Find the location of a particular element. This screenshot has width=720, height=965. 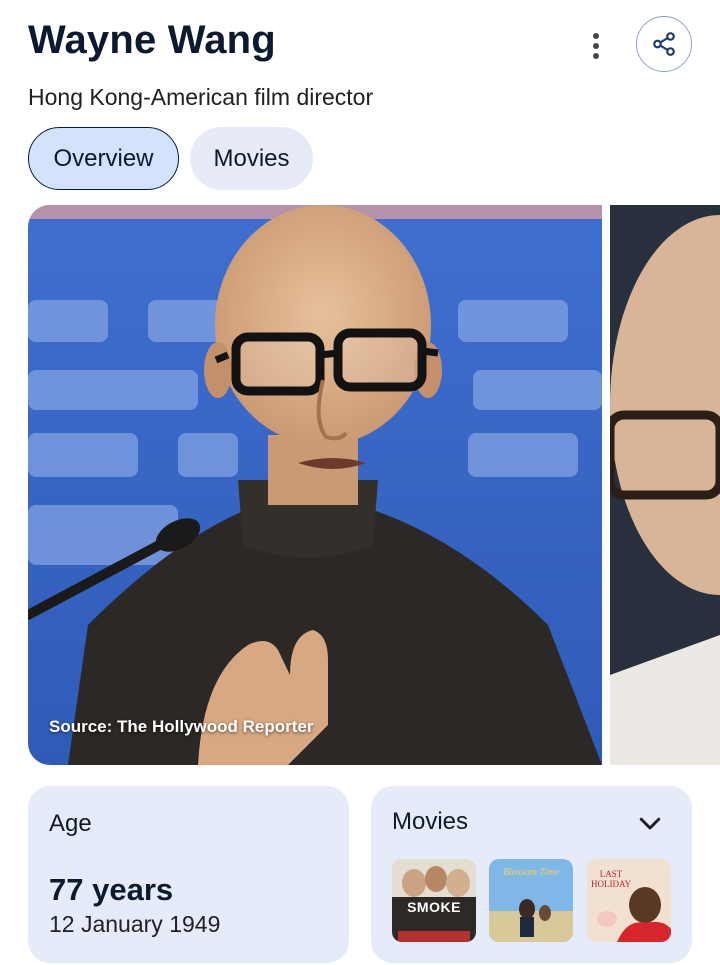

age-card: Age 77 years 12 January 1949 is located at coordinates (188, 874).